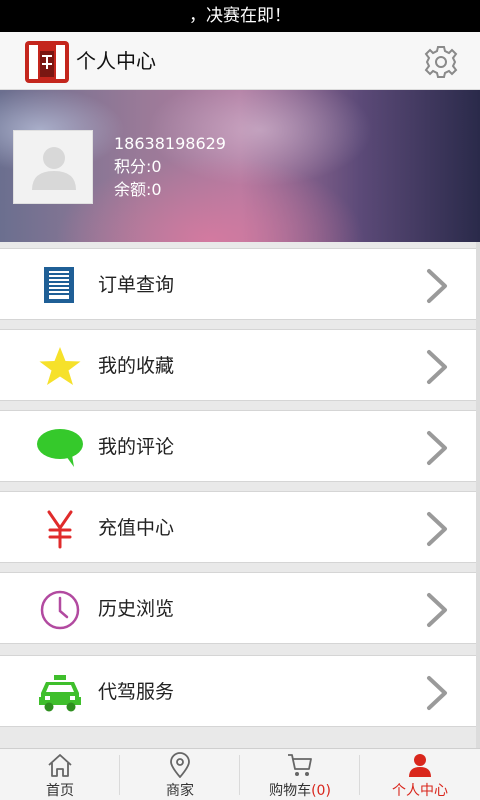  I want to click on tab-profile: 个人中心, so click(420, 774).